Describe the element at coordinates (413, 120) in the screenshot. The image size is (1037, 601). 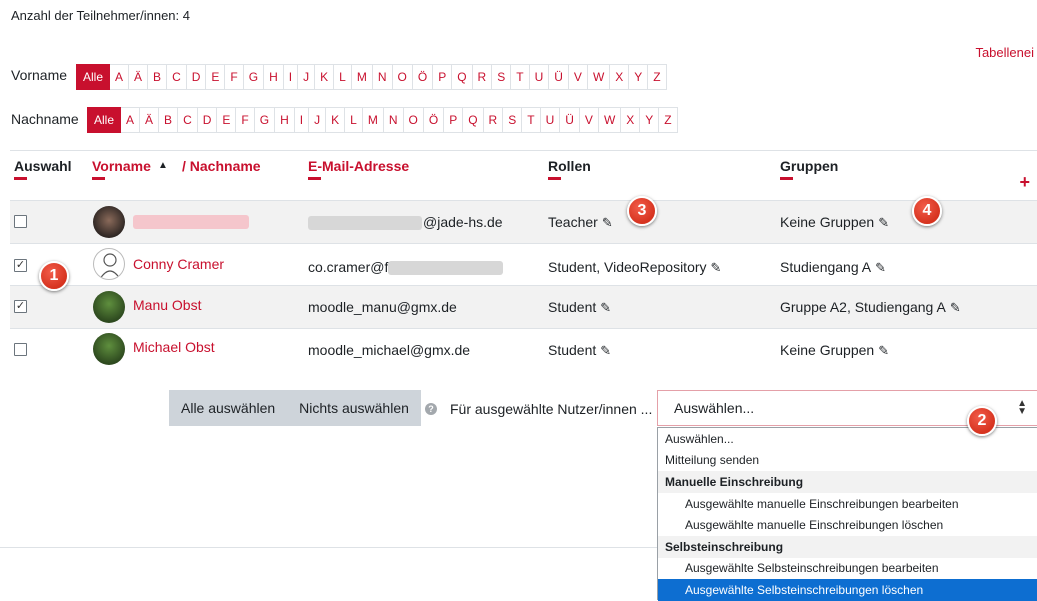
I see `lastname-initial-letter: O` at that location.